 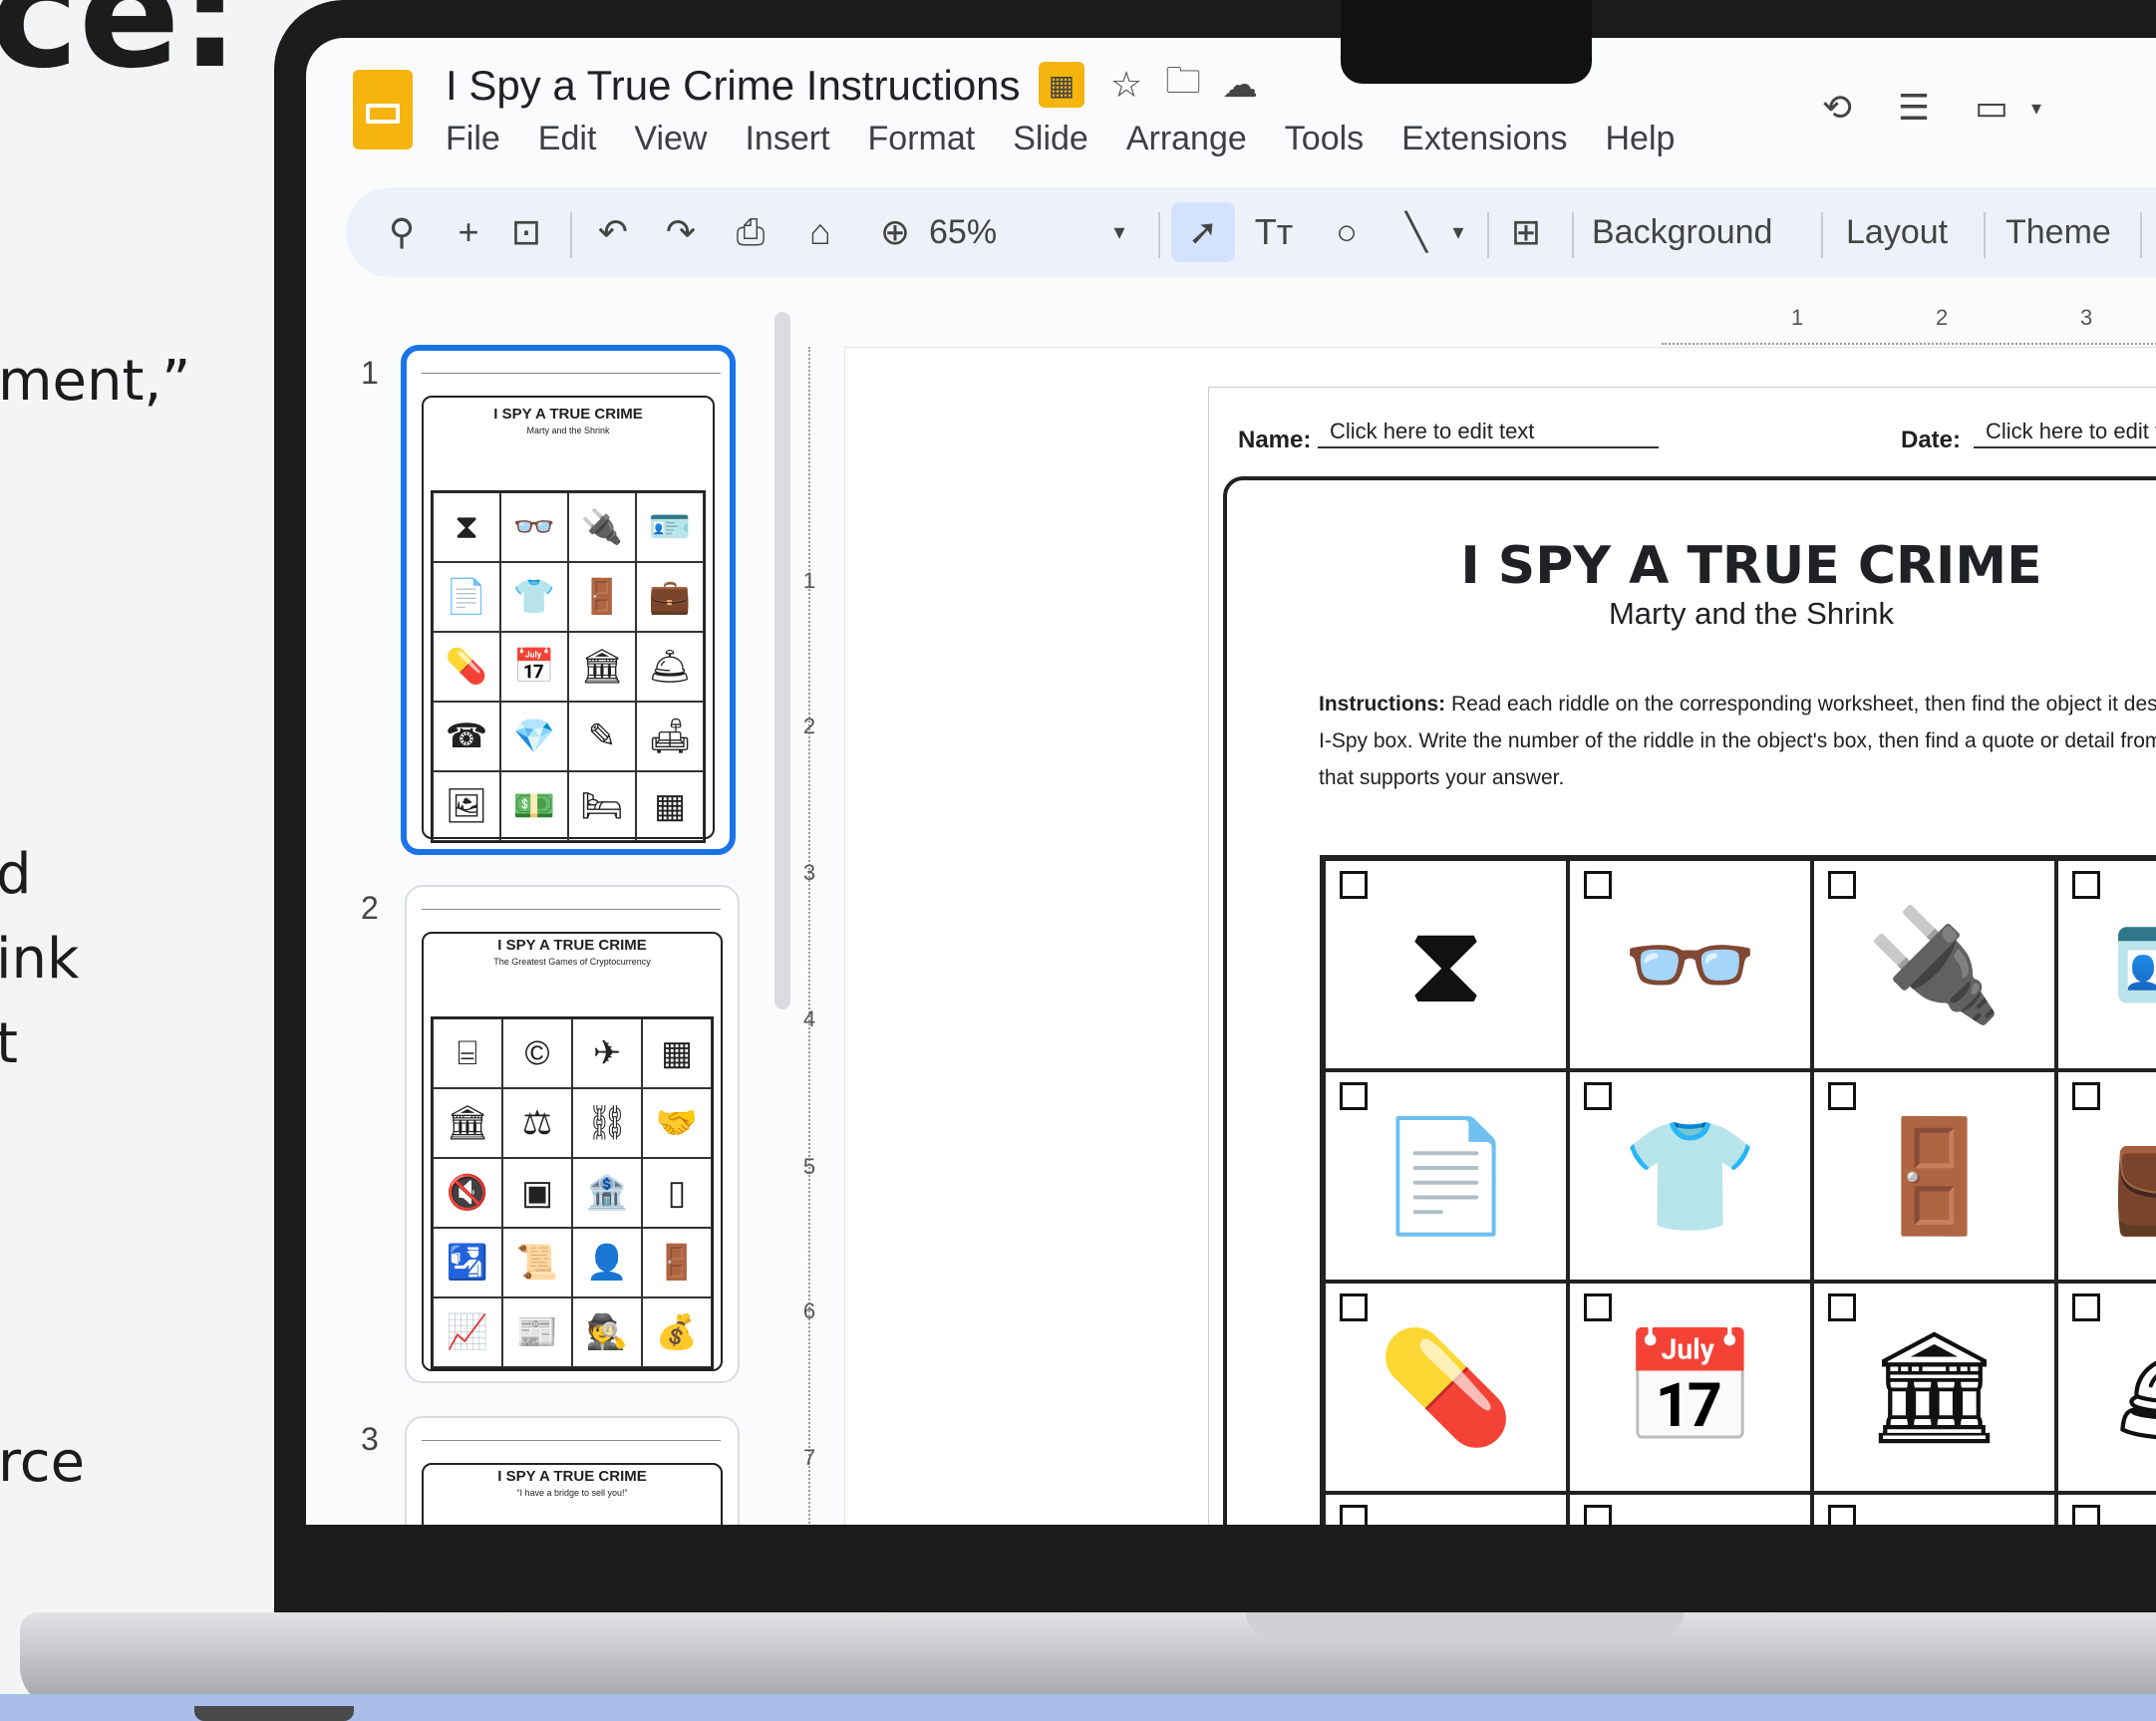 What do you see at coordinates (9, 1044) in the screenshot?
I see `bg-line-4: t` at bounding box center [9, 1044].